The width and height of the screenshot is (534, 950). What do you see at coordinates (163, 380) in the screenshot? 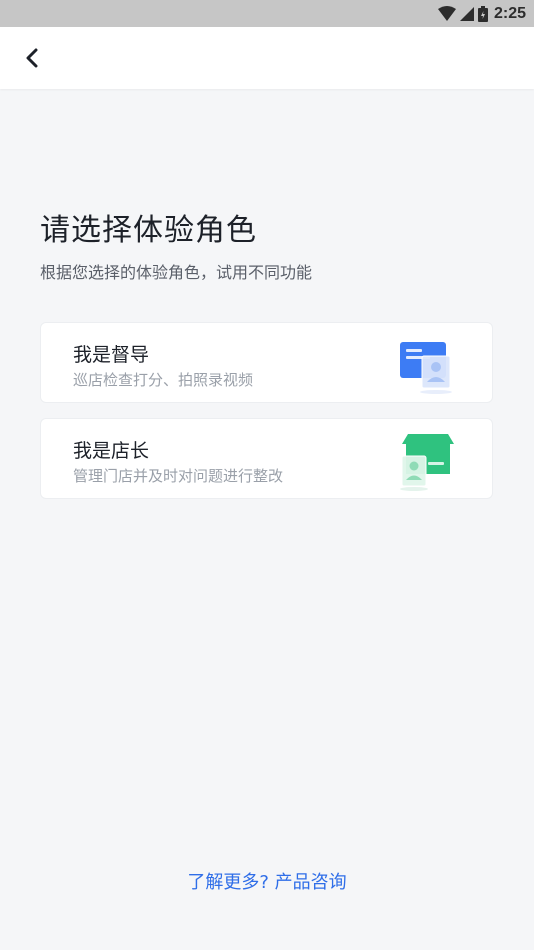
I see `role-description: 巡店检查打分、拍照录视频` at bounding box center [163, 380].